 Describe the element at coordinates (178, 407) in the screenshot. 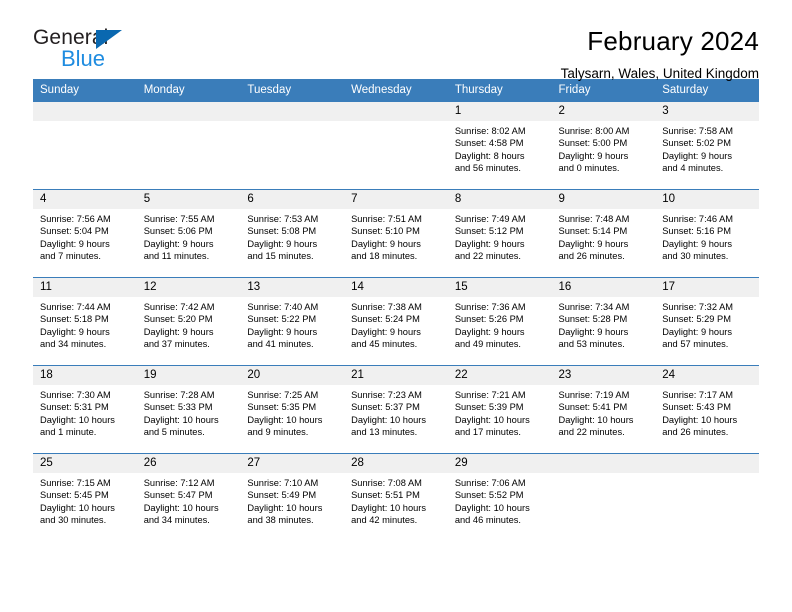

I see `sunset-time: Sunset: 5:33 PM` at that location.